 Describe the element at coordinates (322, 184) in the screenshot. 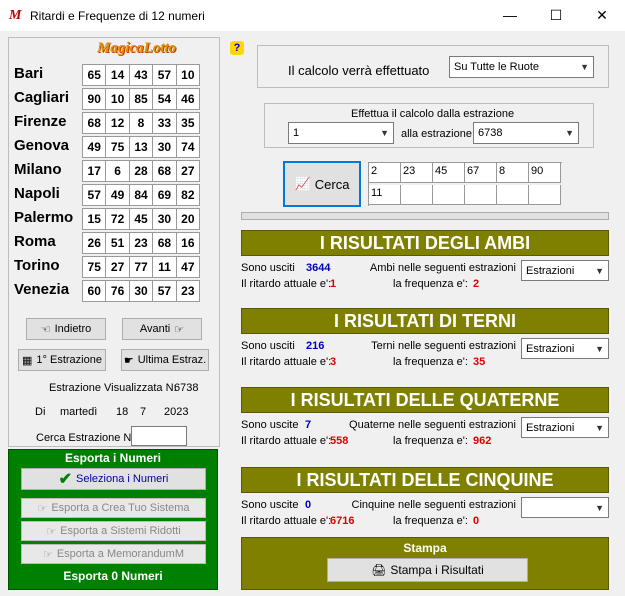

I see `search-button: 📈 Cerca` at that location.